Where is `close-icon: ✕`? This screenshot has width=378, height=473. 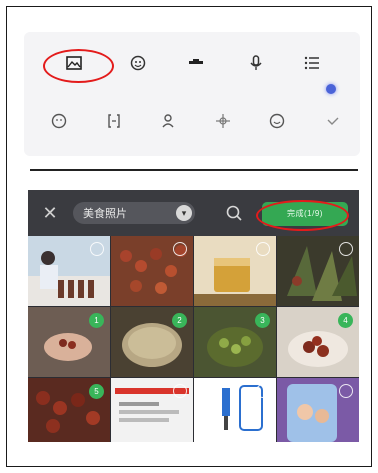
close-icon: ✕ is located at coordinates (50, 213).